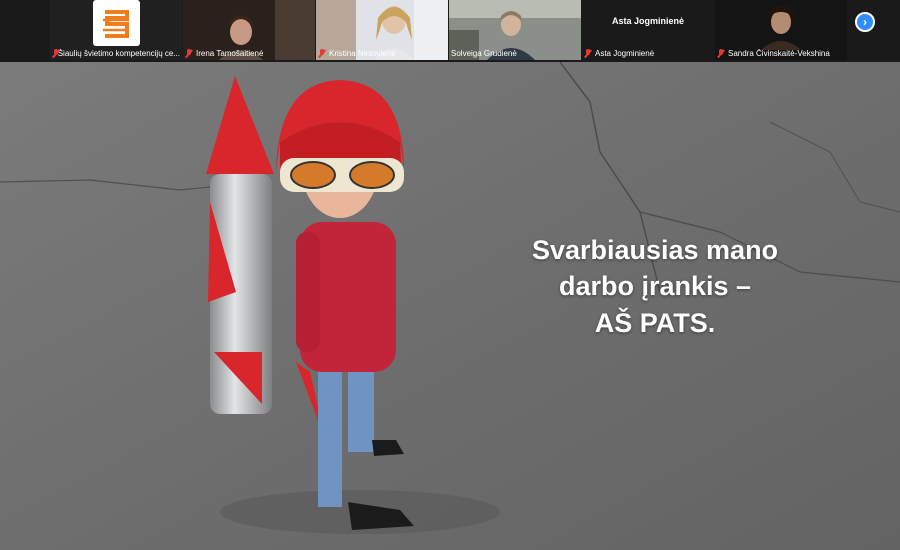  Describe the element at coordinates (648, 30) in the screenshot. I see `participant-tile: Asta Jogminienė Asta Jogminienė` at that location.